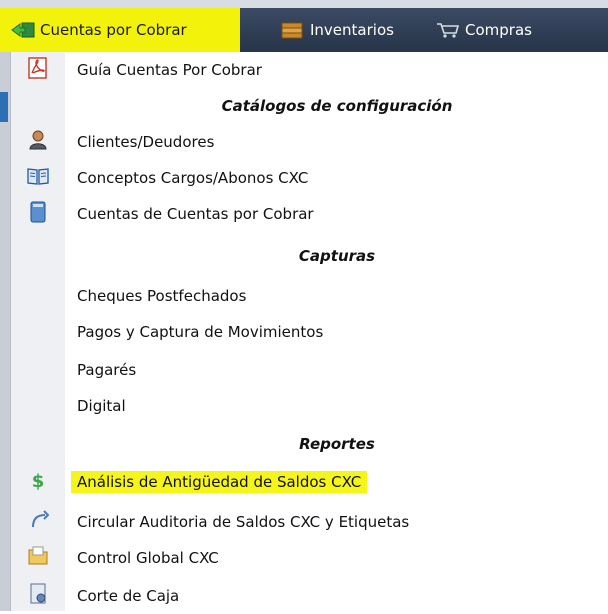 The image size is (608, 614). Describe the element at coordinates (23, 30) in the screenshot. I see `exit-arrow-icon` at that location.